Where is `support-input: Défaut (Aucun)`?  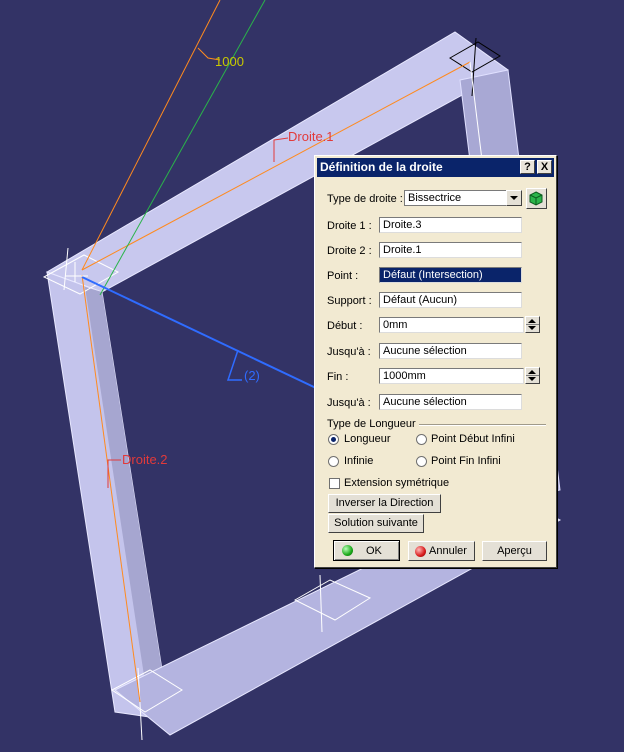 support-input: Défaut (Aucun) is located at coordinates (450, 300).